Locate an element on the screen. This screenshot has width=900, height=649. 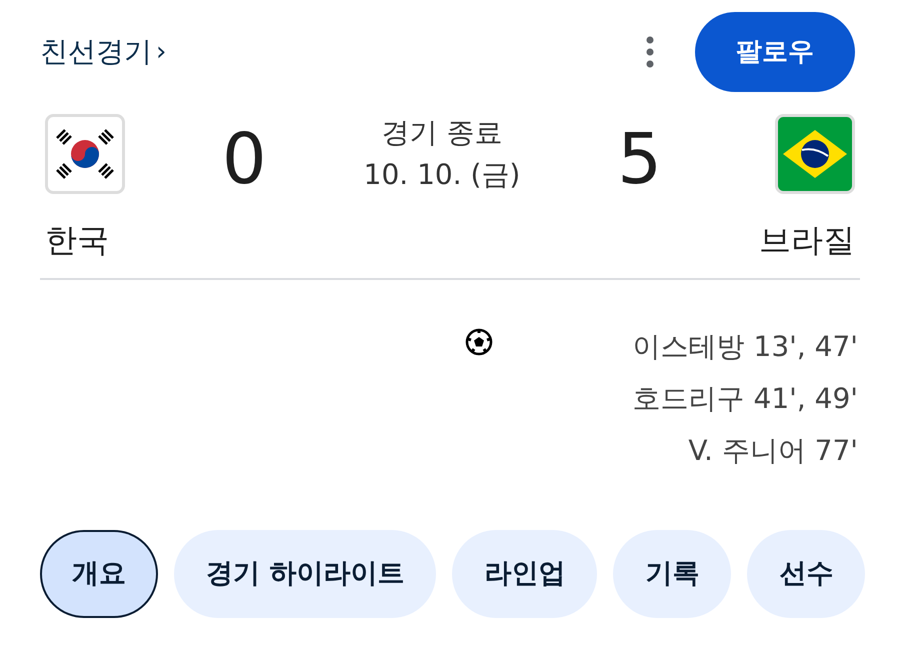
match-date: 10. 10. (금) is located at coordinates (442, 175).